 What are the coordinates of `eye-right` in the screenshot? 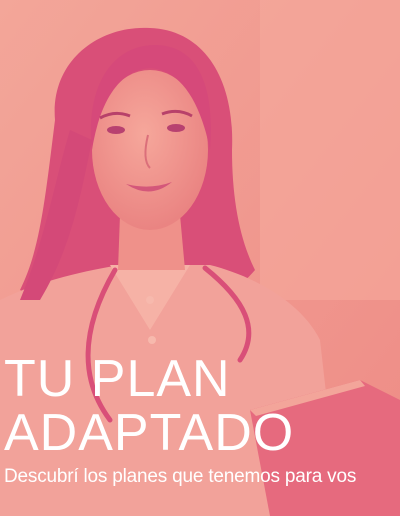 It's located at (176, 128).